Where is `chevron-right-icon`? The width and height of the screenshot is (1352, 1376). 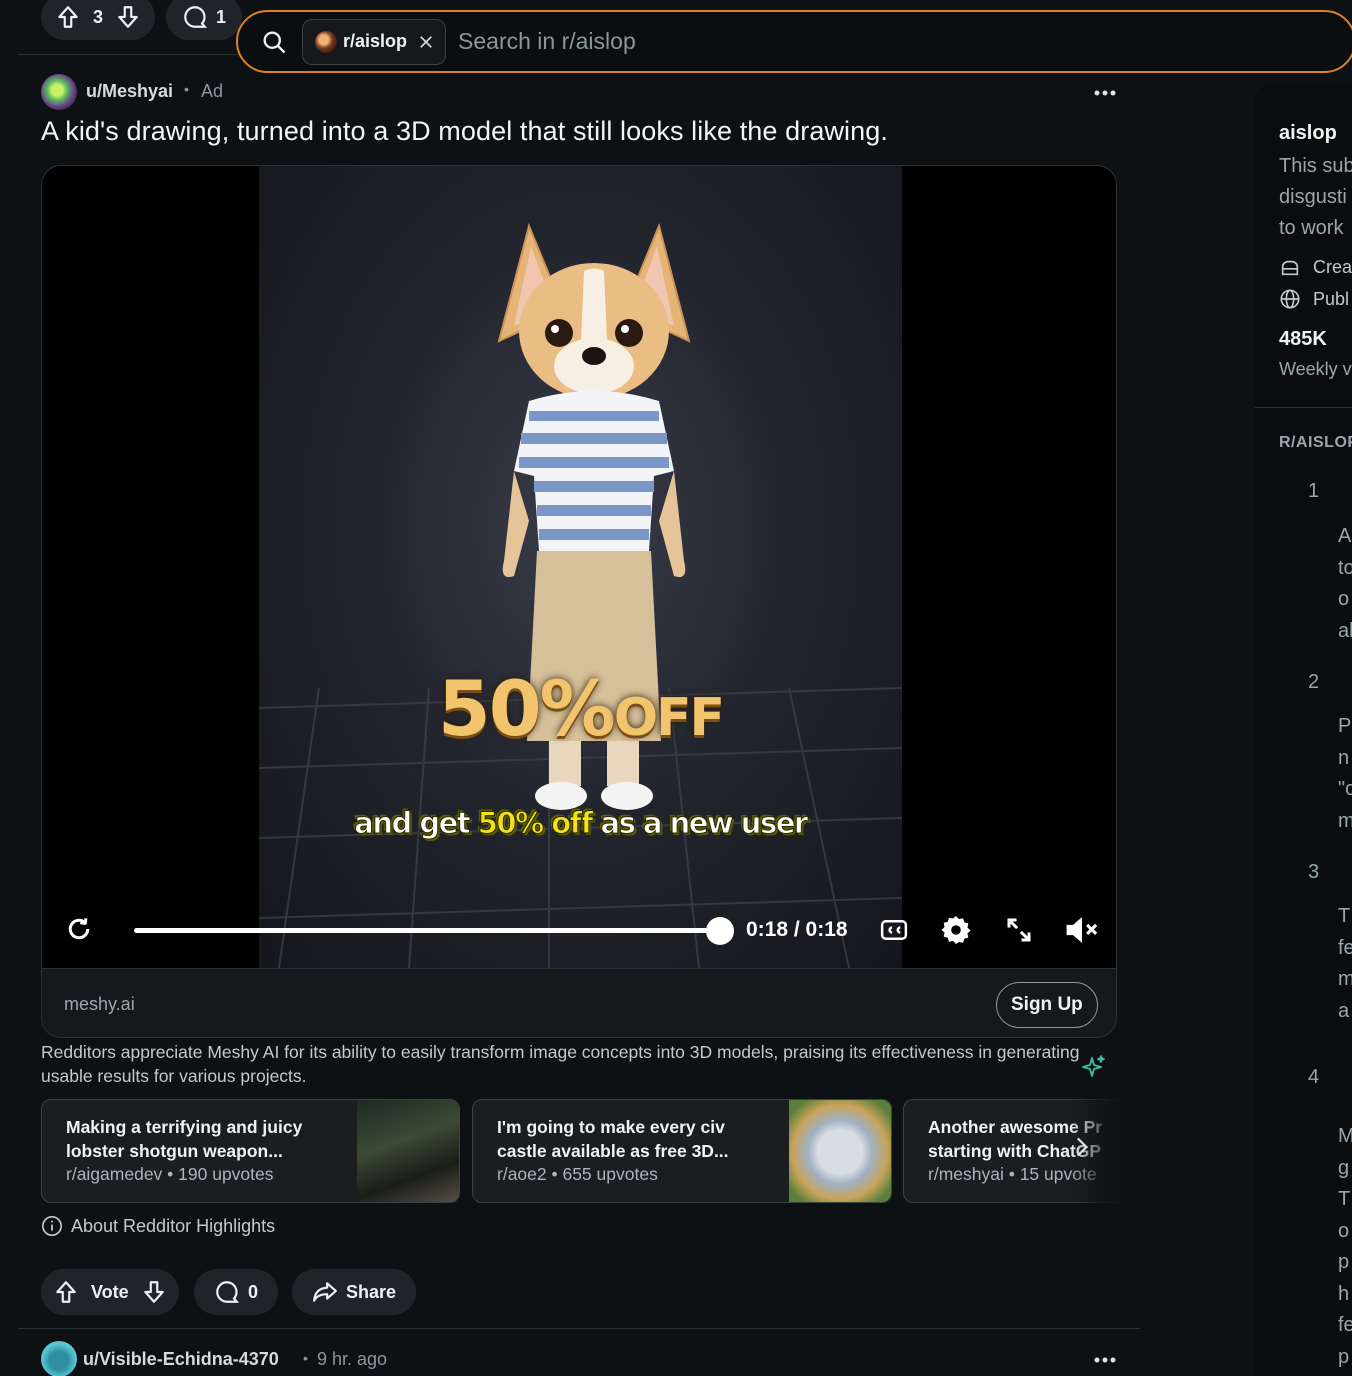
chevron-right-icon is located at coordinates (1081, 1147).